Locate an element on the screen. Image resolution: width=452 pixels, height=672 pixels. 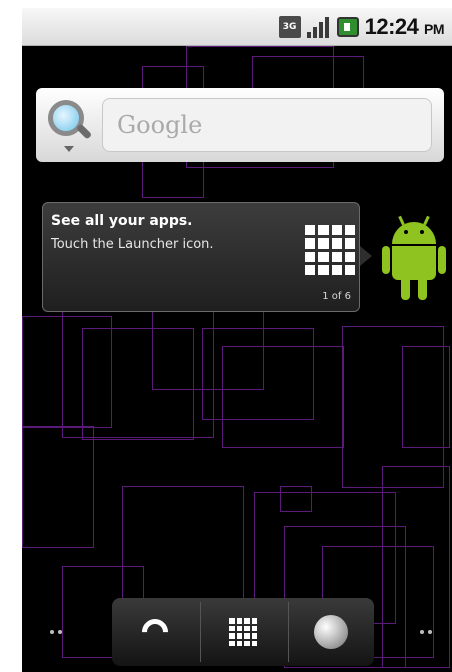
3g-icon: 3G is located at coordinates (289, 27).